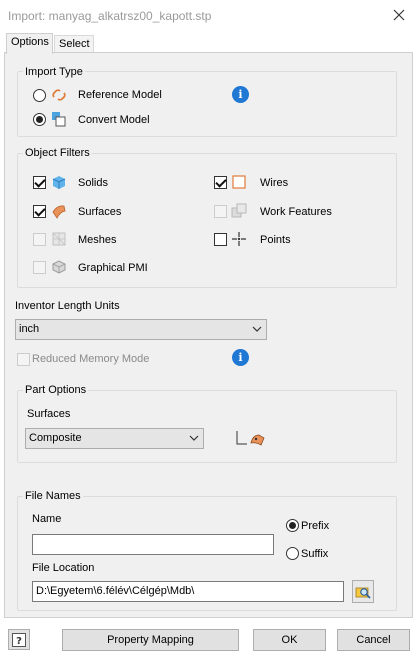 This screenshot has height=656, width=417. Describe the element at coordinates (39, 211) in the screenshot. I see `surfaces-checkbox` at that location.